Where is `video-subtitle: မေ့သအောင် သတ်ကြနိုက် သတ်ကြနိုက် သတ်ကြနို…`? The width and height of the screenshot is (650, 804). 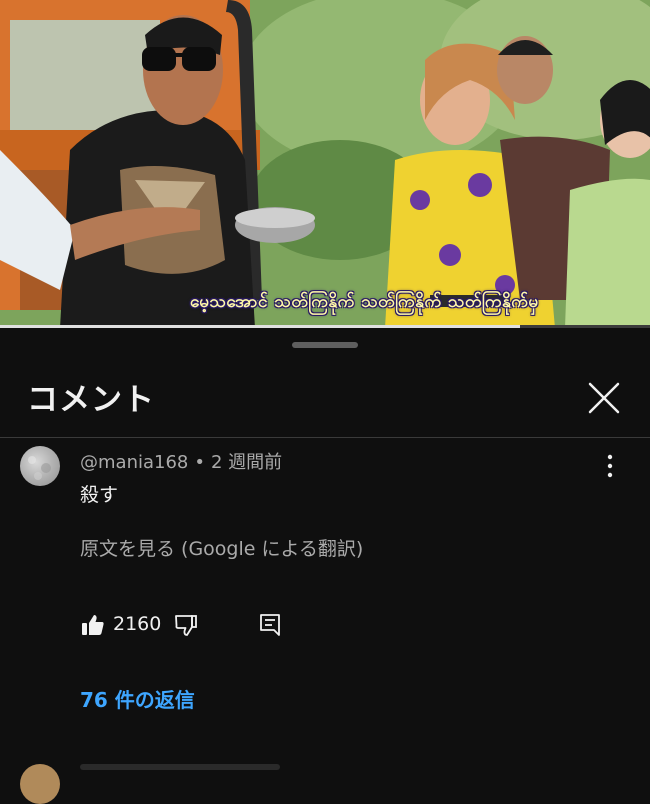
video-subtitle: မေ့သအောင် သတ်ကြနိုက် သတ်ကြနိုက် သတ်ကြနို… is located at coordinates (364, 302).